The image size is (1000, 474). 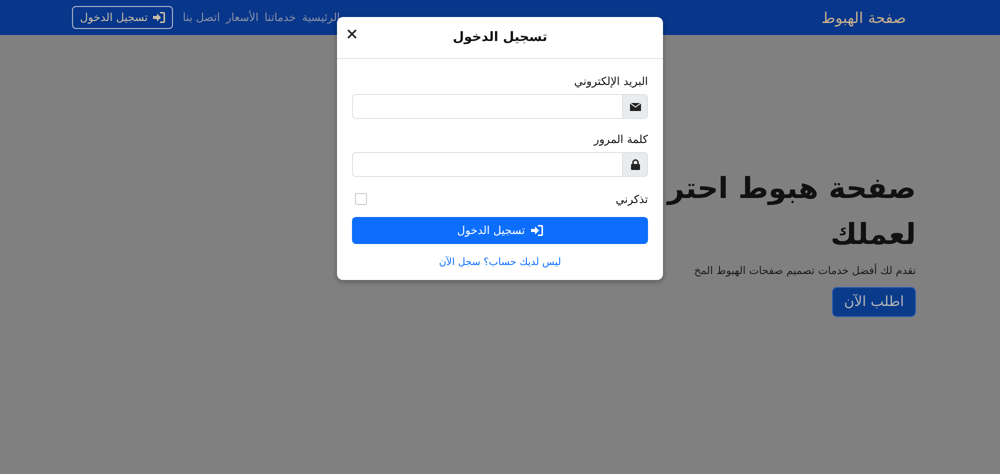 What do you see at coordinates (500, 230) in the screenshot?
I see `submit-button: تسجيل الدخول` at bounding box center [500, 230].